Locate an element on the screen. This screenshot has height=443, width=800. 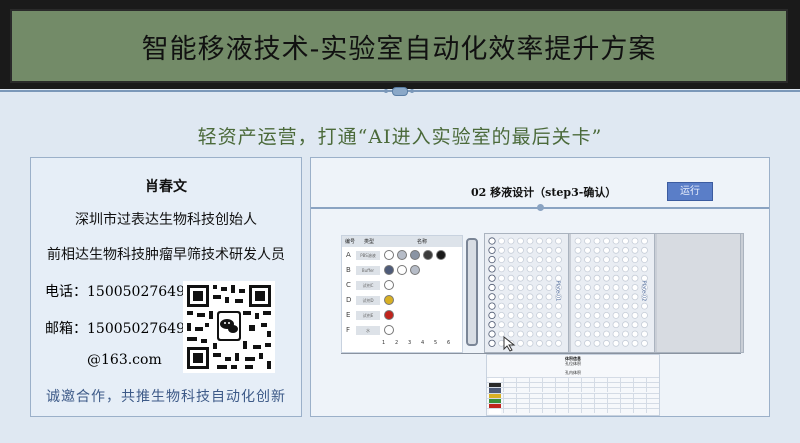
reagent-row: B Buffer is located at coordinates (402, 270).